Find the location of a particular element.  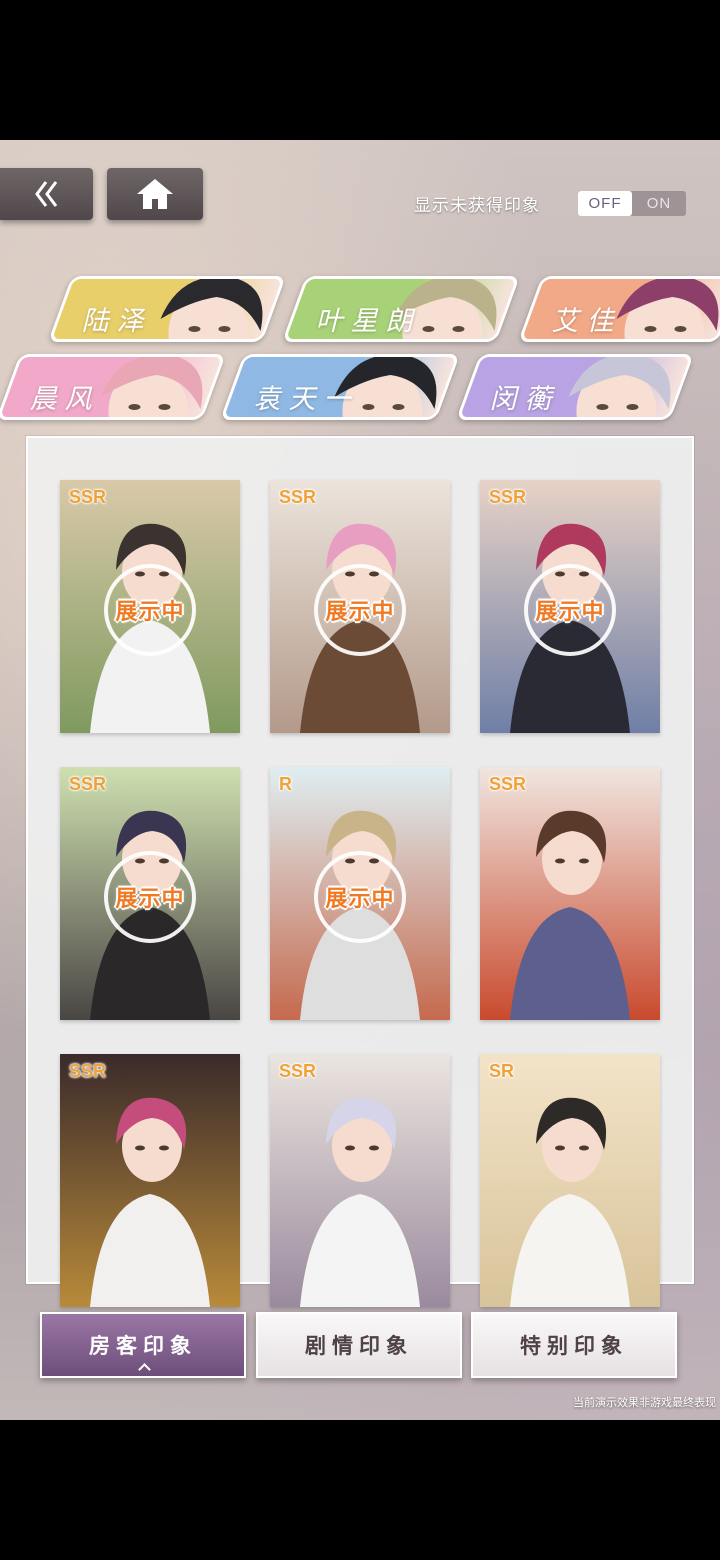

character-tab: 陆泽 is located at coordinates (167, 309).